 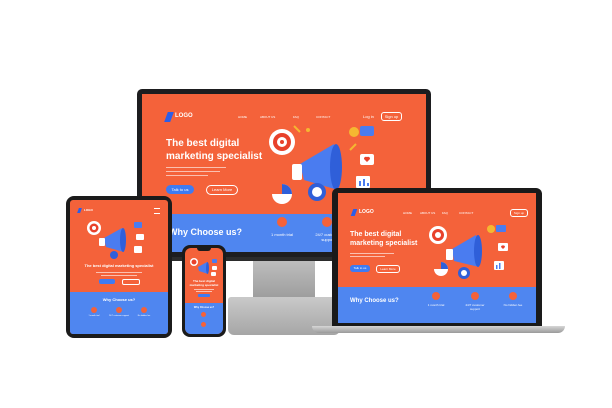 I want to click on hamburger-menu-icon, so click(x=157, y=211).